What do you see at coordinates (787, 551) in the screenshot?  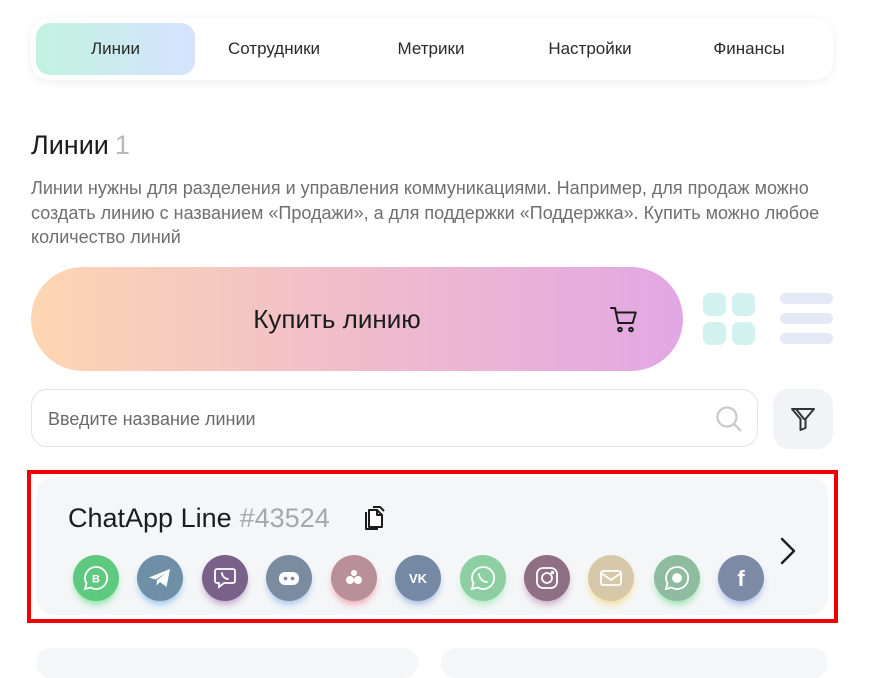 I see `chevron-right-icon` at bounding box center [787, 551].